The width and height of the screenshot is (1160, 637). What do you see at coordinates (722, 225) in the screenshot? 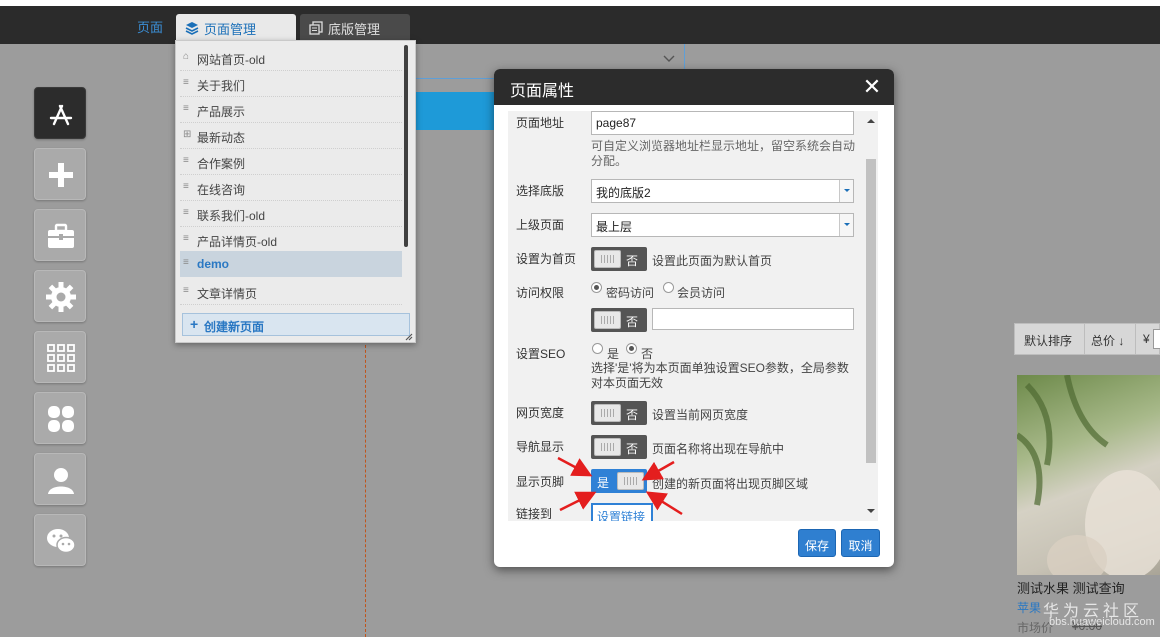
I see `parent-select: 最上层` at bounding box center [722, 225].